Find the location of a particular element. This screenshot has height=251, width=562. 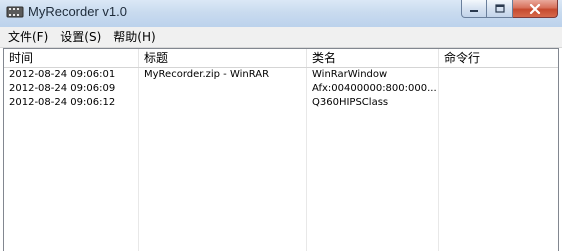

maximize-button is located at coordinates (500, 9).